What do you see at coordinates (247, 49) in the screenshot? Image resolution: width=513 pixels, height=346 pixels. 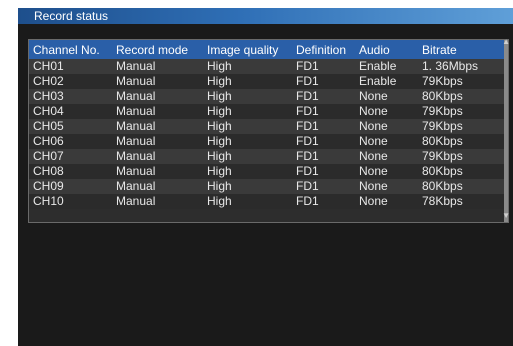 I see `column-header-image-quality: Image quality` at bounding box center [247, 49].